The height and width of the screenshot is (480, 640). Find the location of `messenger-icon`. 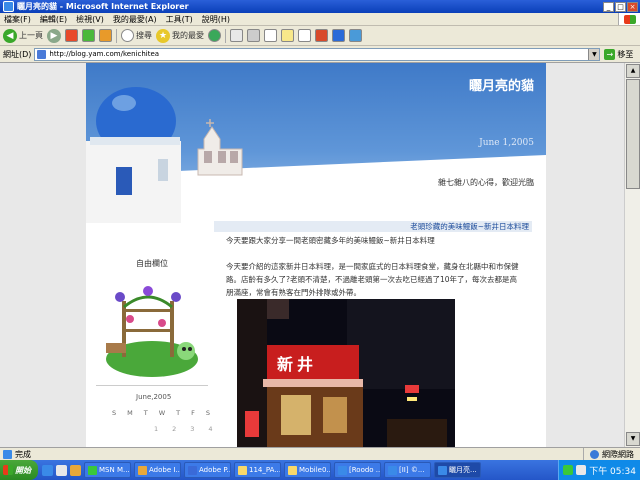

messenger-icon is located at coordinates (304, 35).